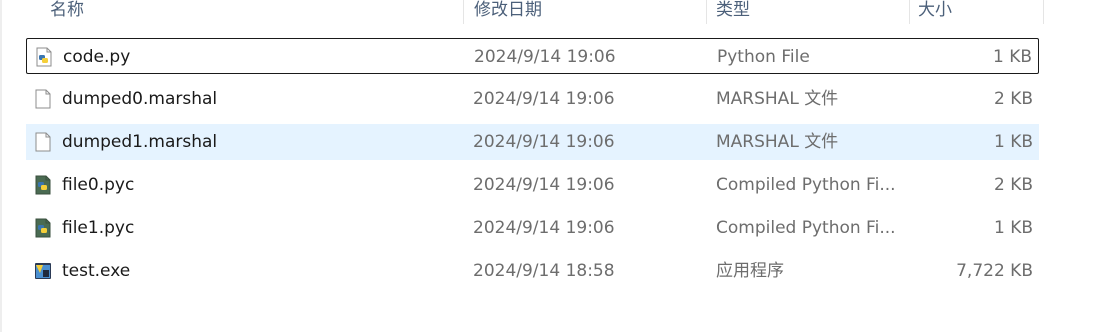 The image size is (1104, 332). What do you see at coordinates (935, 11) in the screenshot?
I see `column-header-size: 大小` at bounding box center [935, 11].